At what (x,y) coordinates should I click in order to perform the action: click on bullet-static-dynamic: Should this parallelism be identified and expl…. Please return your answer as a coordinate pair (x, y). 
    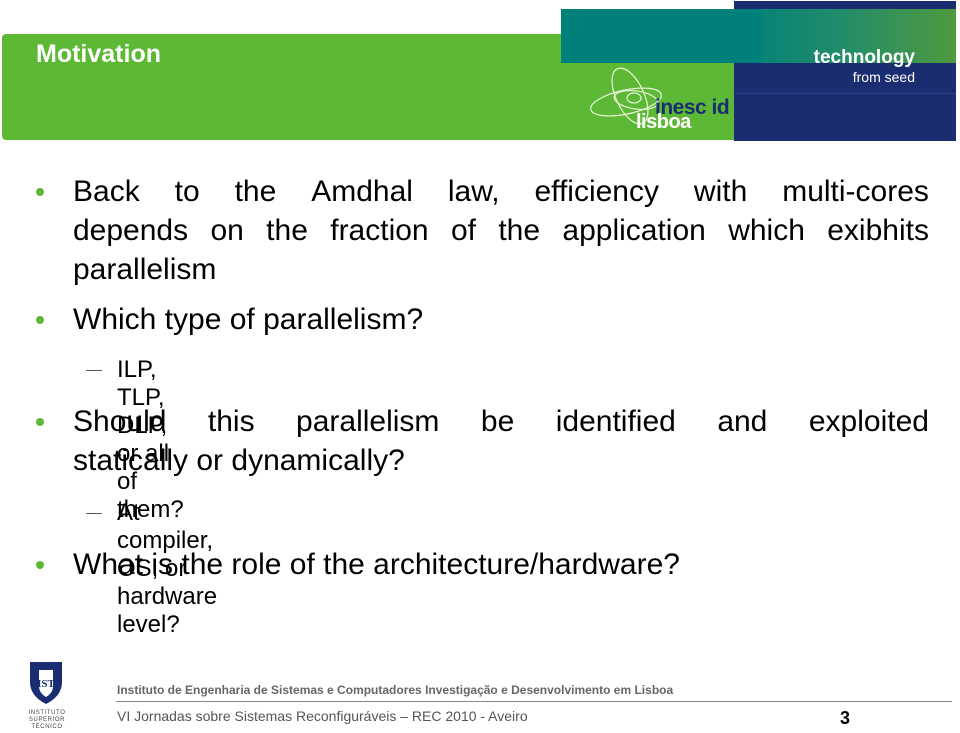
    Looking at the image, I should click on (501, 441).